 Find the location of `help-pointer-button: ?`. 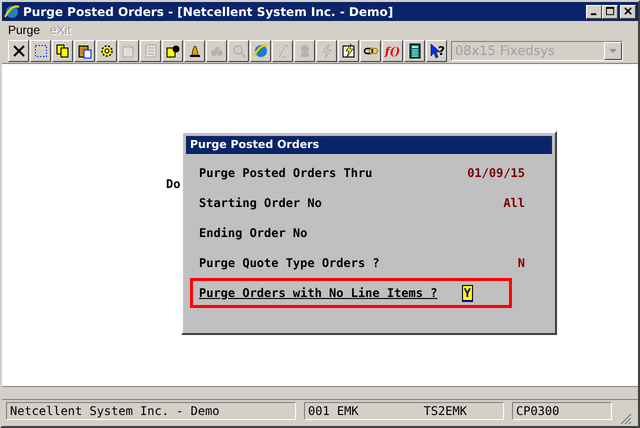

help-pointer-button: ? is located at coordinates (436, 51).